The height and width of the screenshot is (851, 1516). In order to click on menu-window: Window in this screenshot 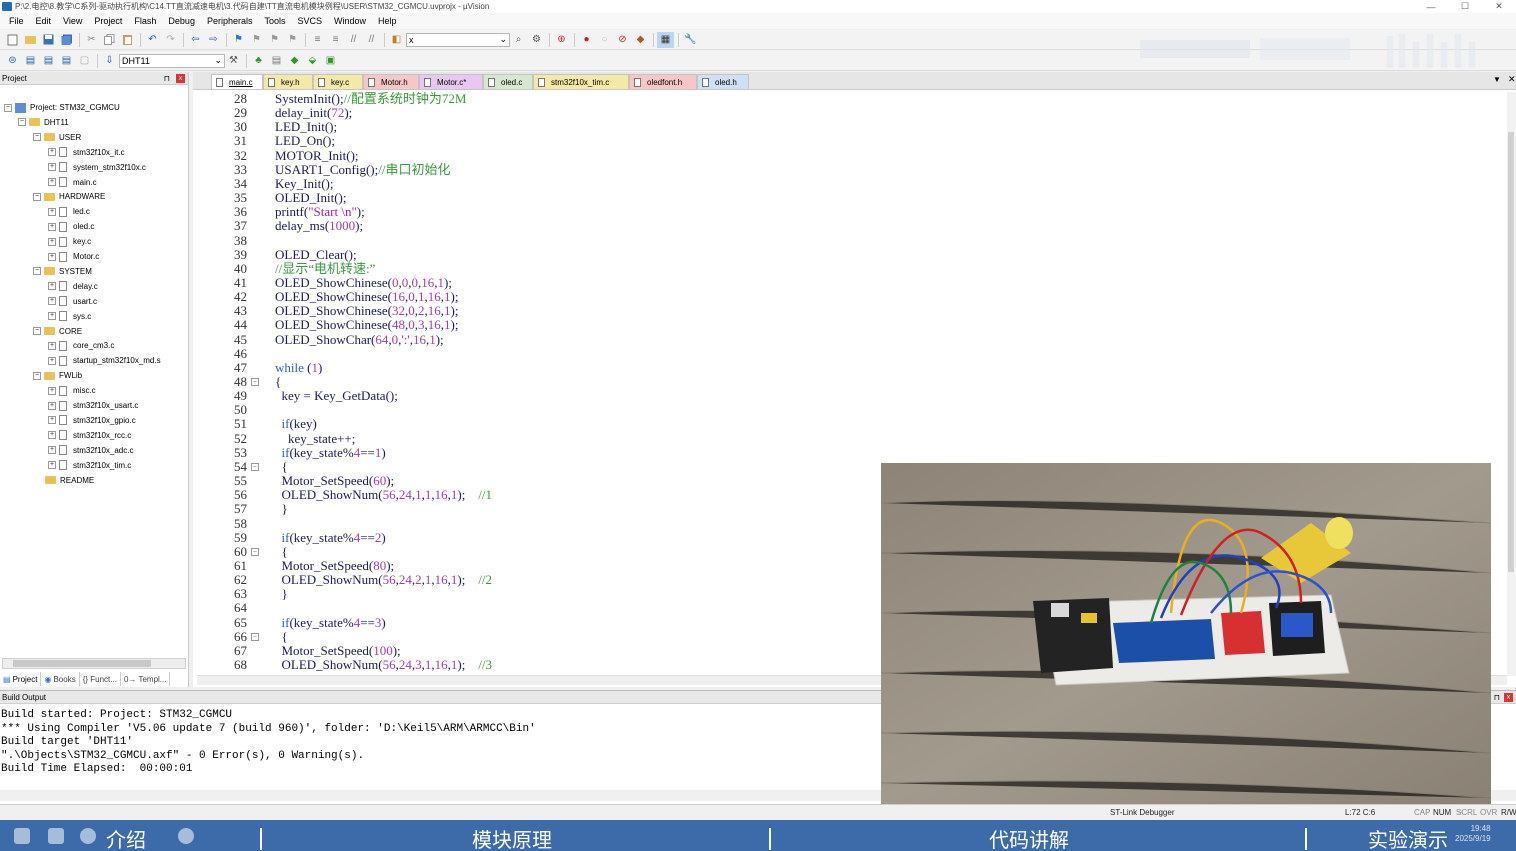, I will do `click(350, 21)`.